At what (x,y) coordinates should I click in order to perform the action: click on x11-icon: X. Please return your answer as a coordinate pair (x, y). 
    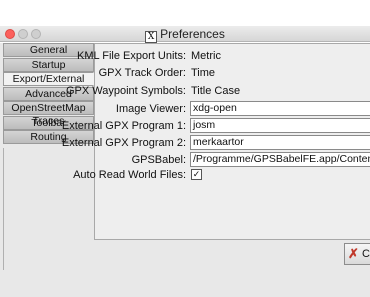
    Looking at the image, I should click on (151, 37).